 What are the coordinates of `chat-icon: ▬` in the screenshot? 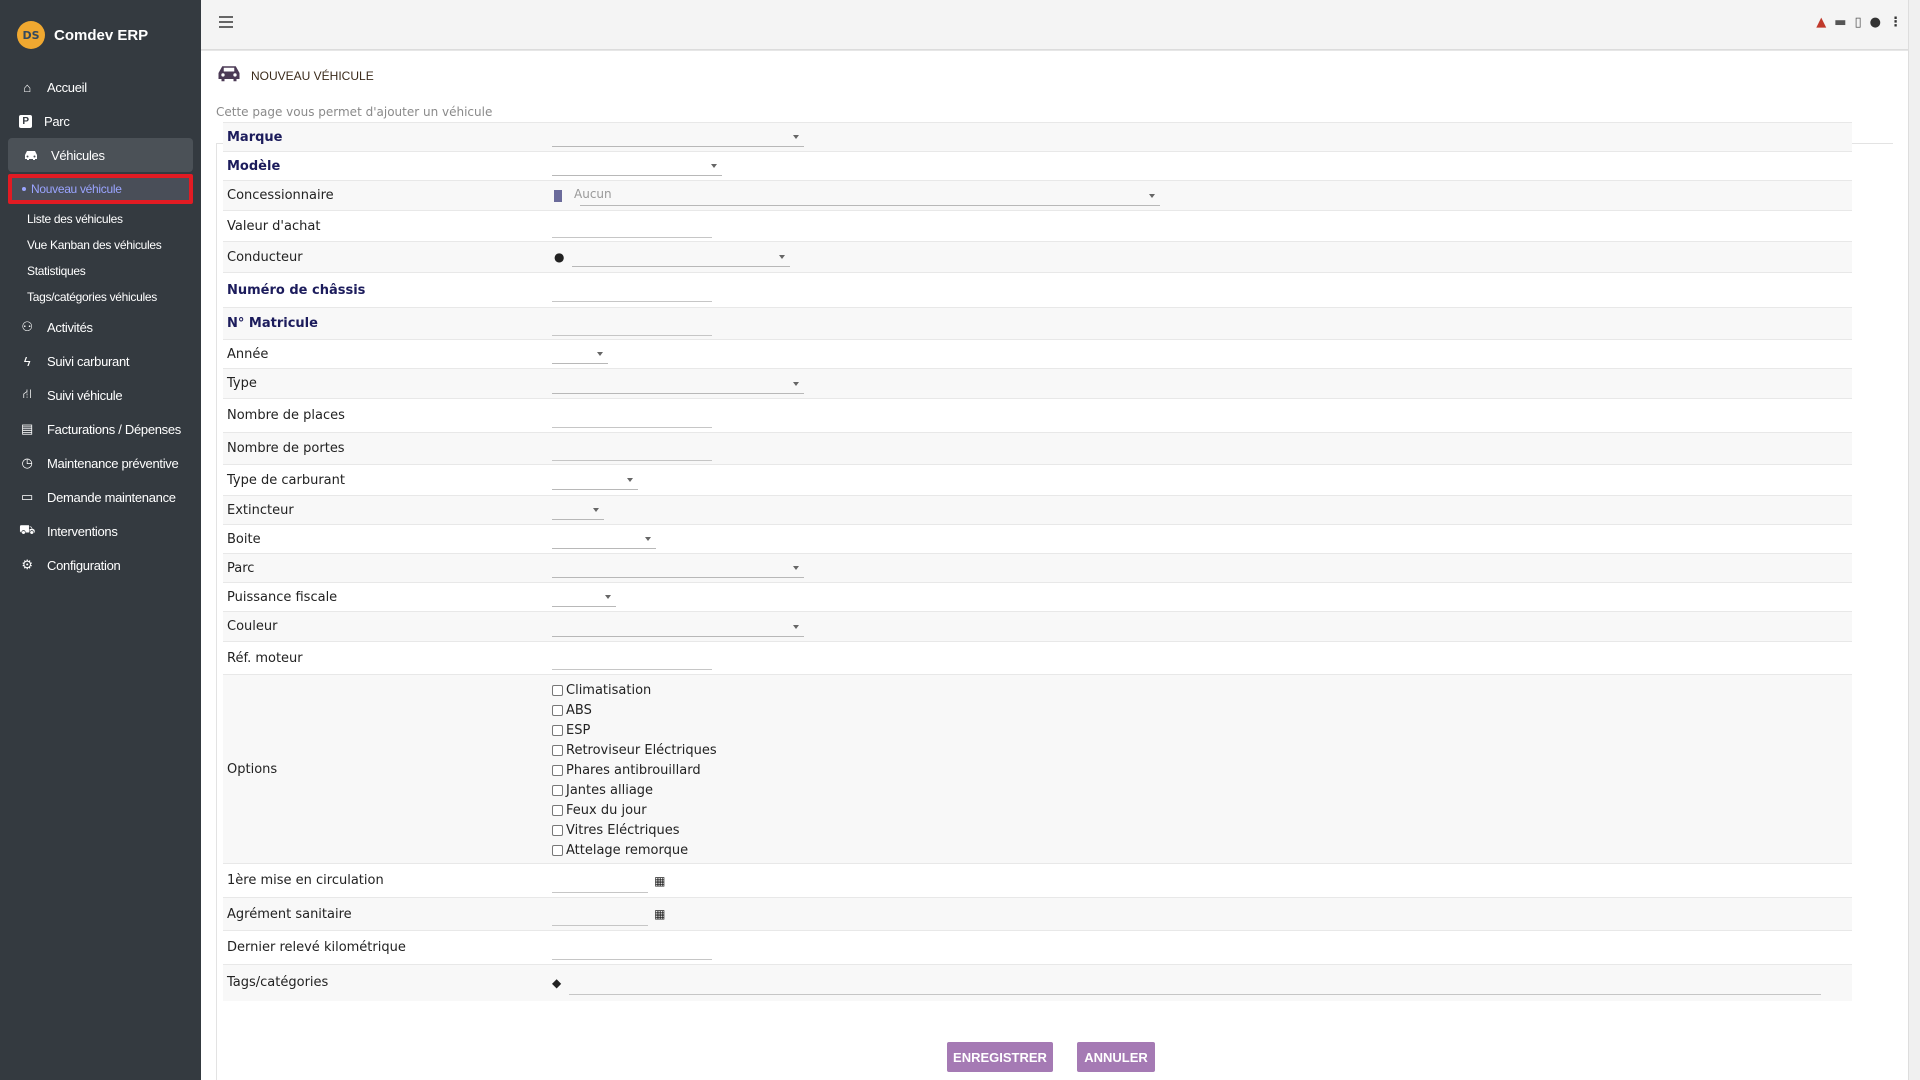 It's located at (1840, 22).